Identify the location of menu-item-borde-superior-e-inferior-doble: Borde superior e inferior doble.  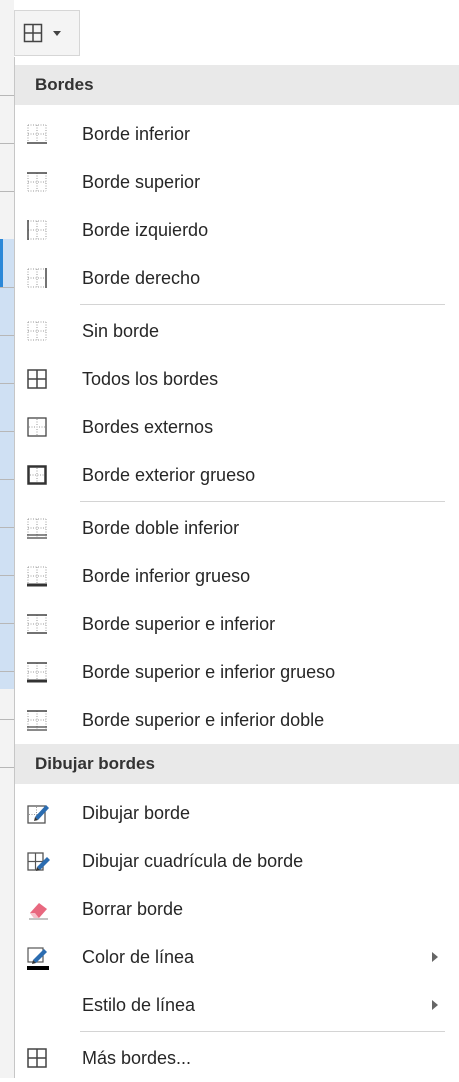
(237, 720).